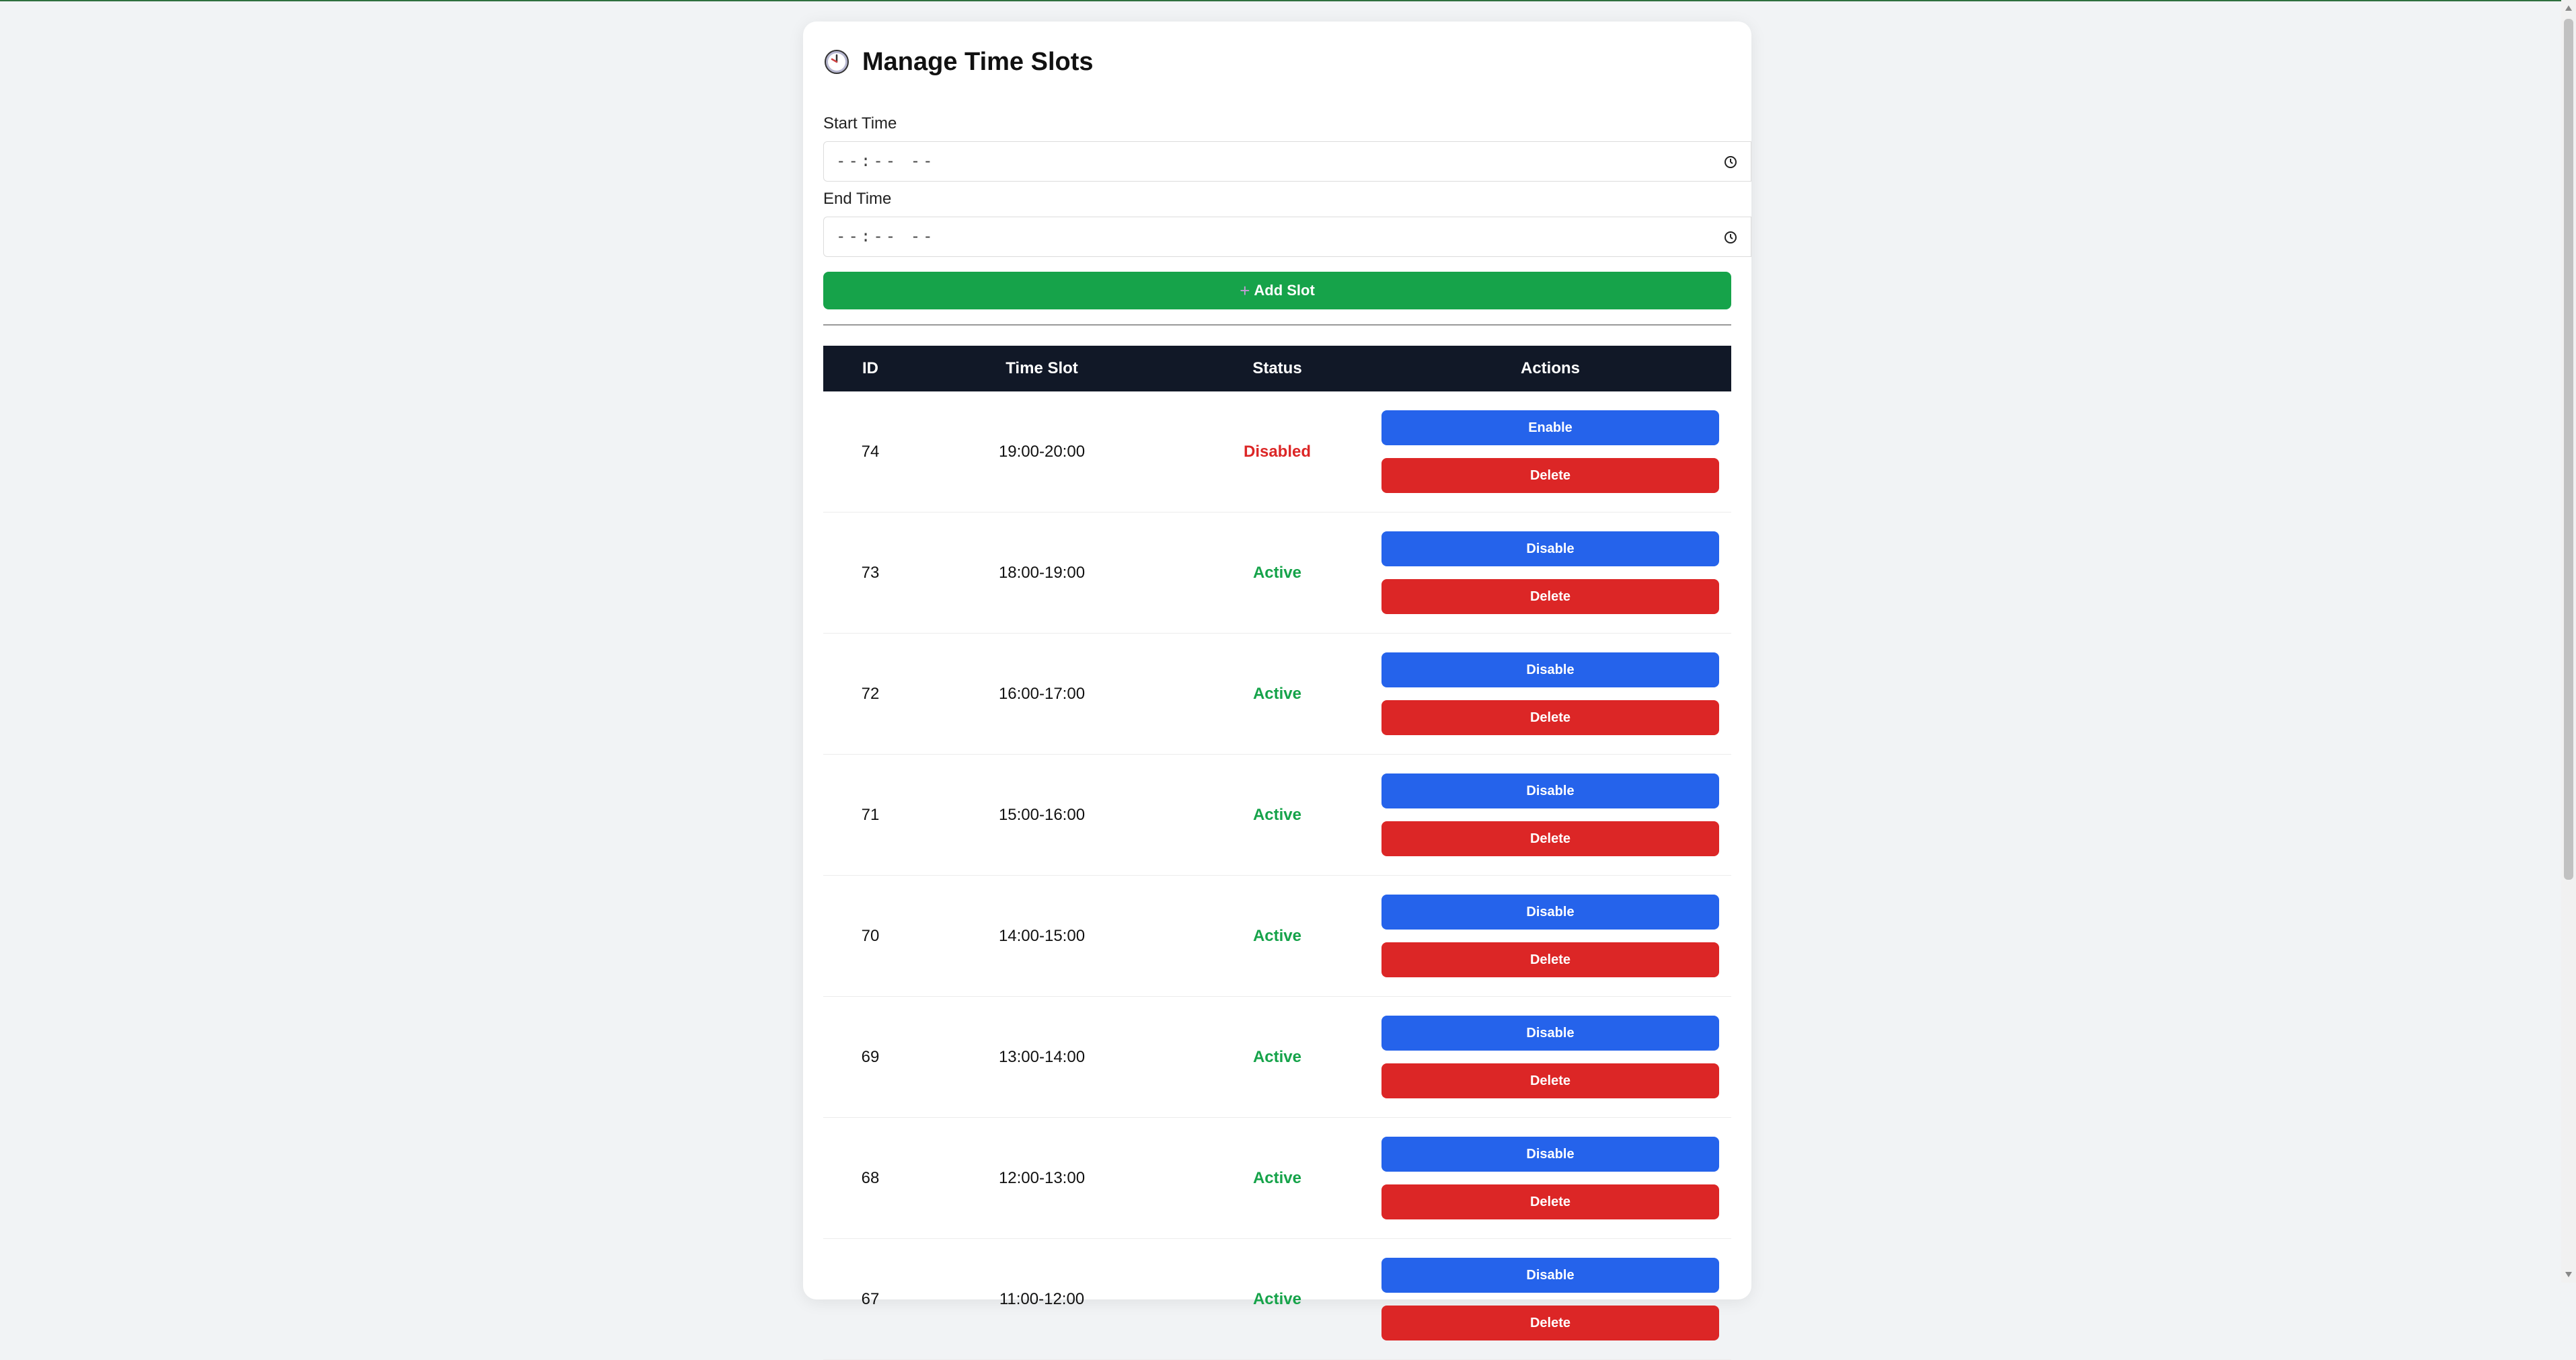  Describe the element at coordinates (978, 61) in the screenshot. I see `page-title: Manage Time Slots` at that location.